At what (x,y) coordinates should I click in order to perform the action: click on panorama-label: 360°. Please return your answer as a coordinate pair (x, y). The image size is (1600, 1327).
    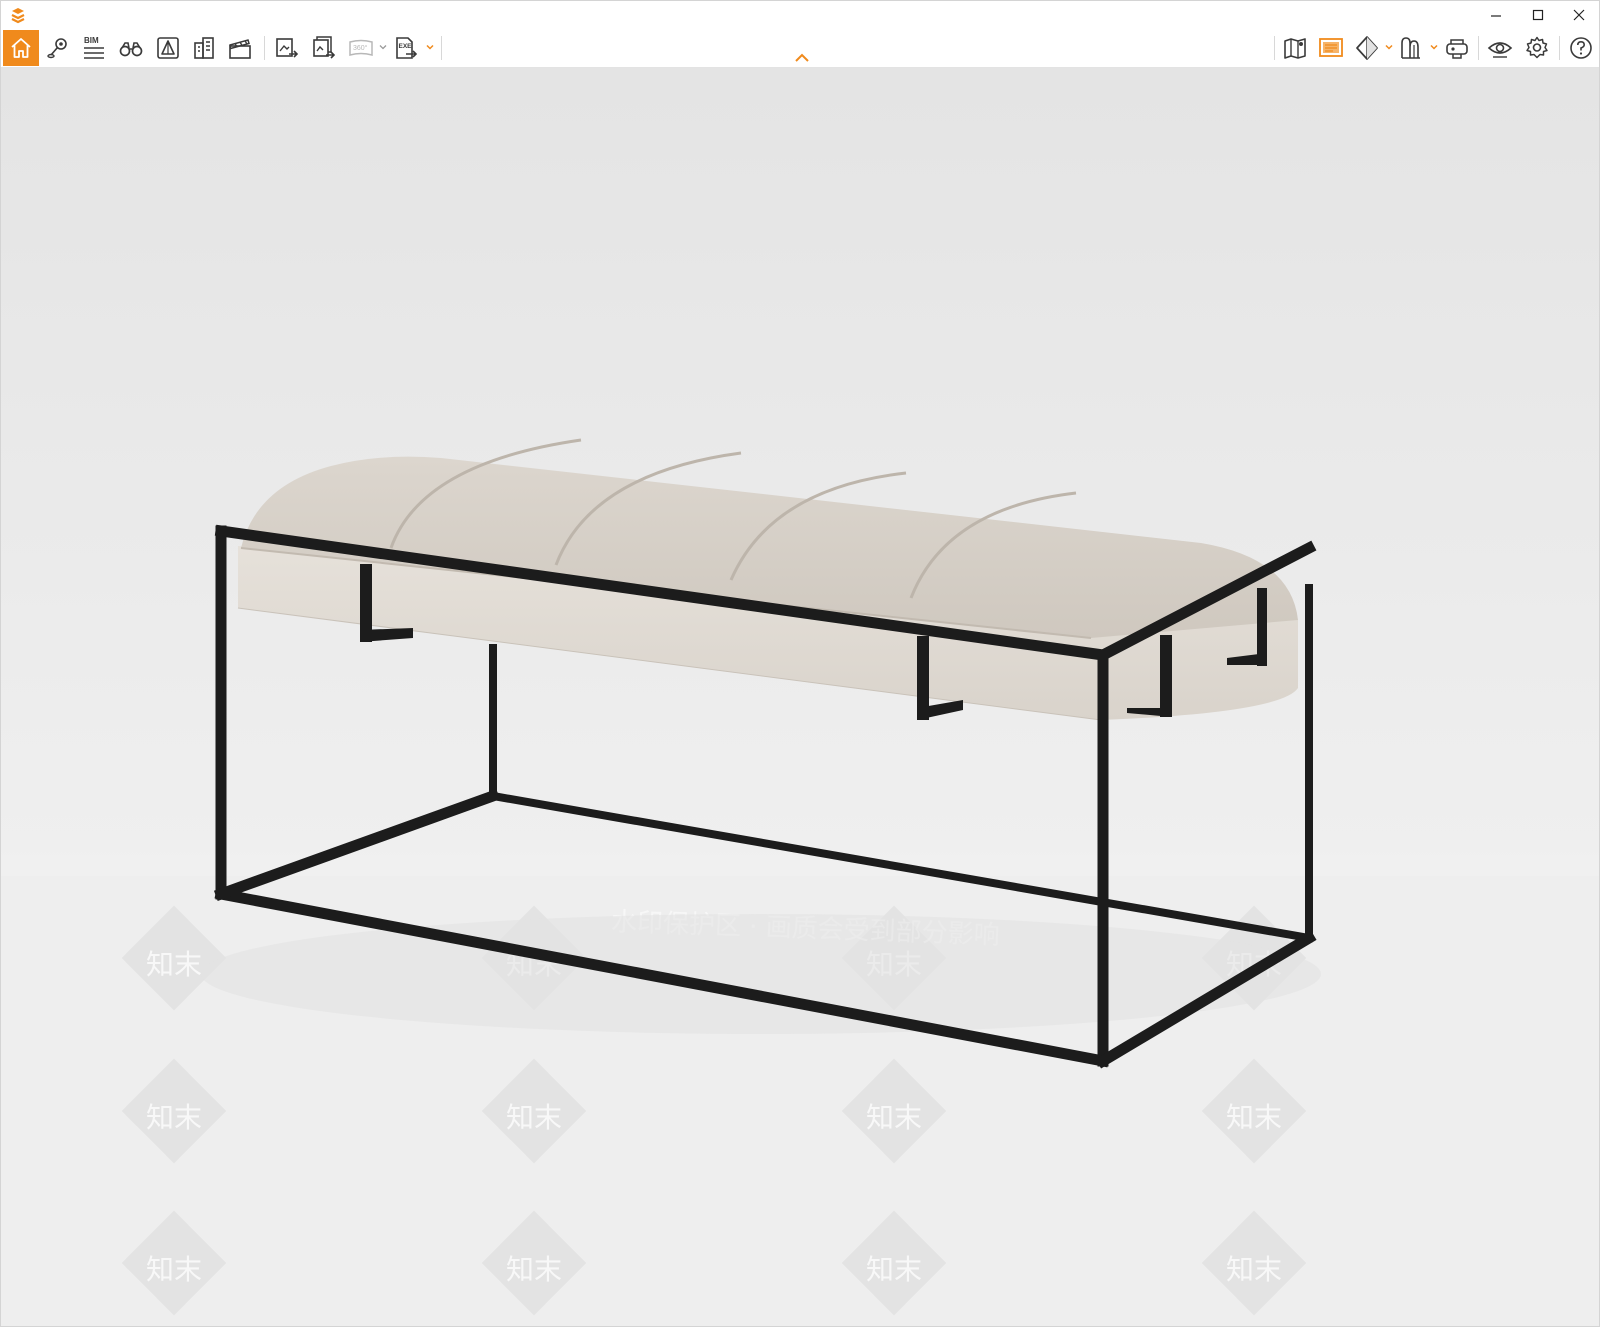
    Looking at the image, I should click on (360, 48).